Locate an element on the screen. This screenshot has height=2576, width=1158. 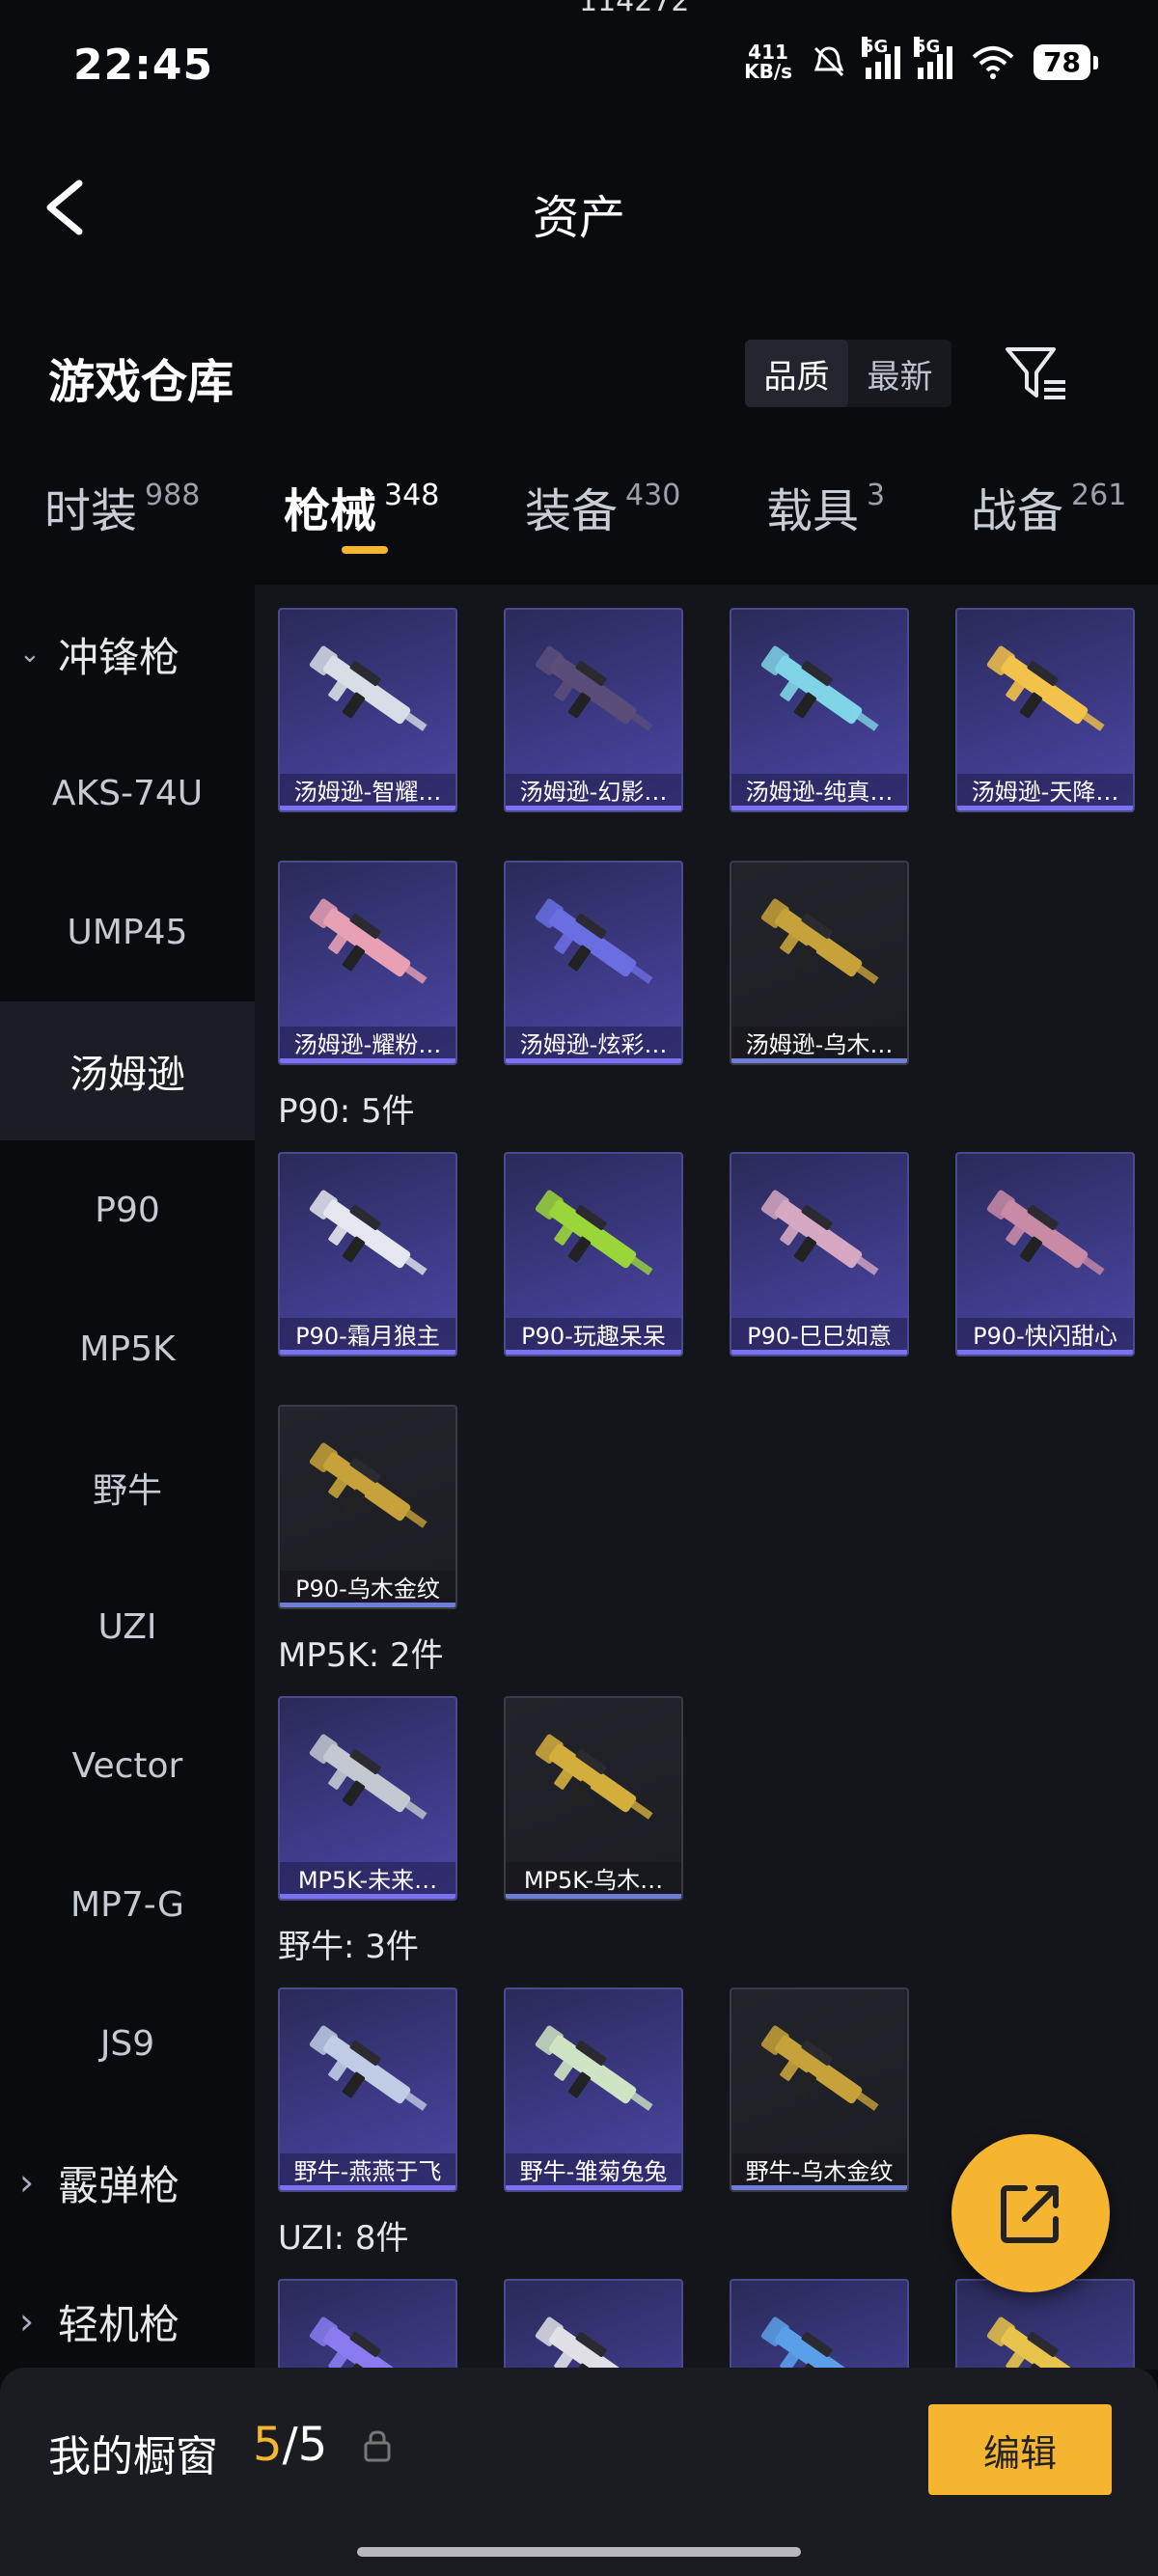
weapon-card: P90-霜月狼主 is located at coordinates (367, 1255).